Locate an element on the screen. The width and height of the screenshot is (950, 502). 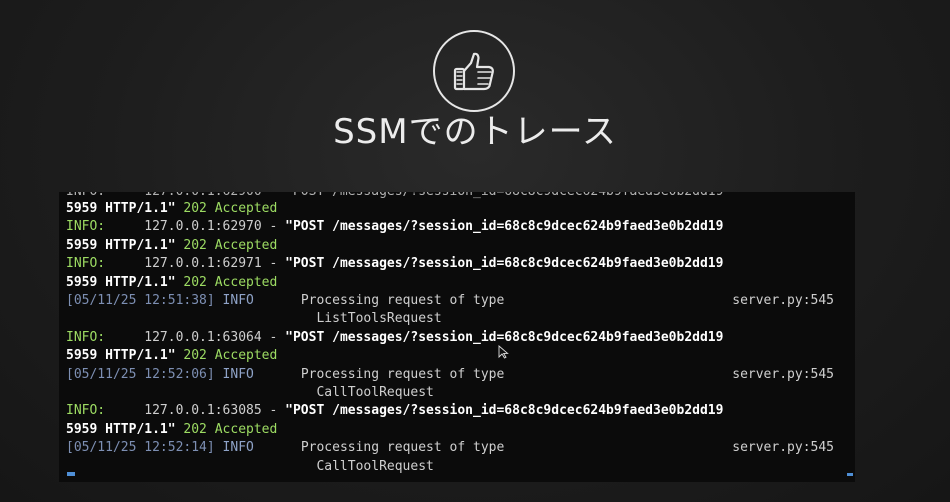
log-timestamp: [05/11/25 12:52:14] is located at coordinates (140, 448).